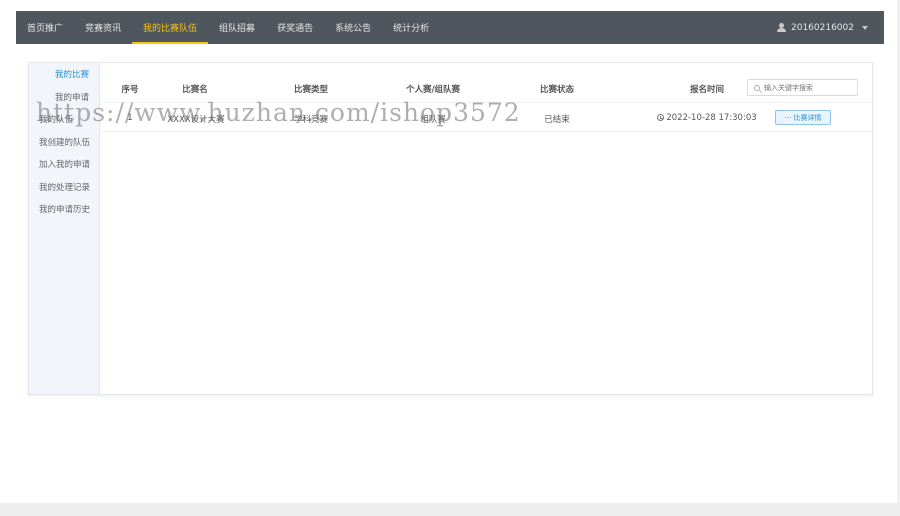 This screenshot has width=900, height=516. I want to click on user-menu: 20160216002, so click(830, 27).